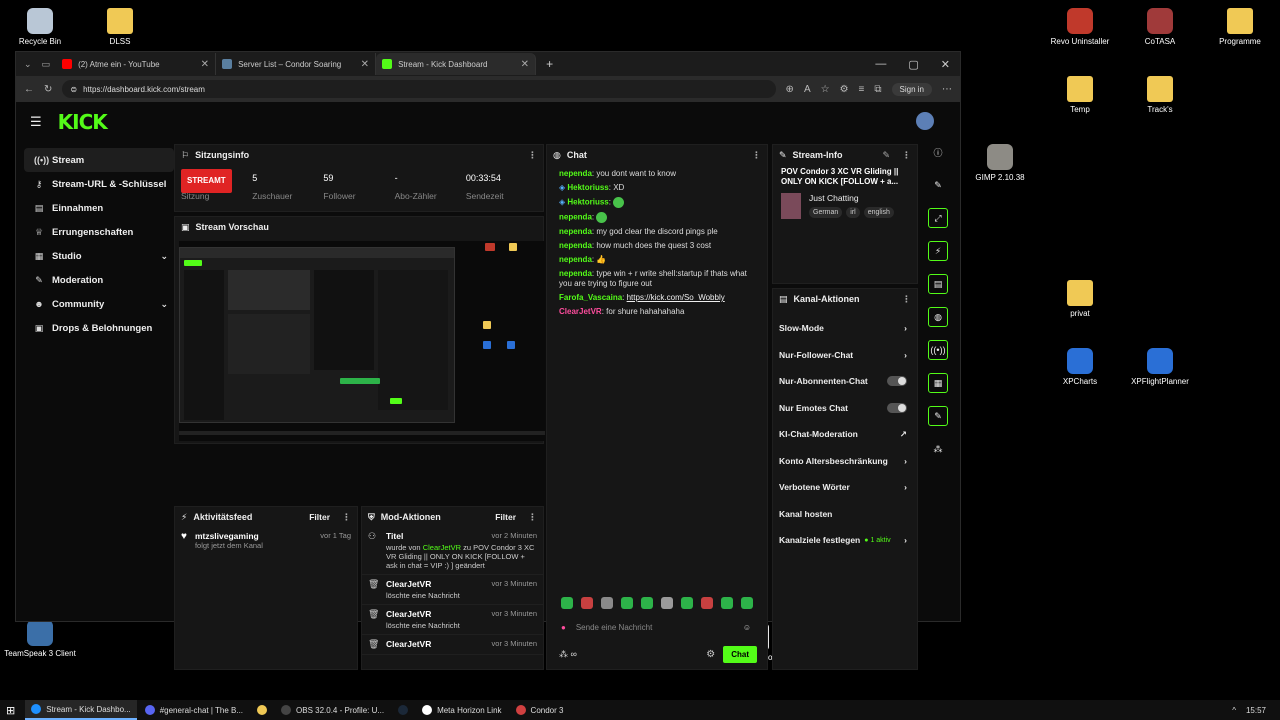  Describe the element at coordinates (1160, 27) in the screenshot. I see `desktop-icon-cotasa: CoTASA` at that location.